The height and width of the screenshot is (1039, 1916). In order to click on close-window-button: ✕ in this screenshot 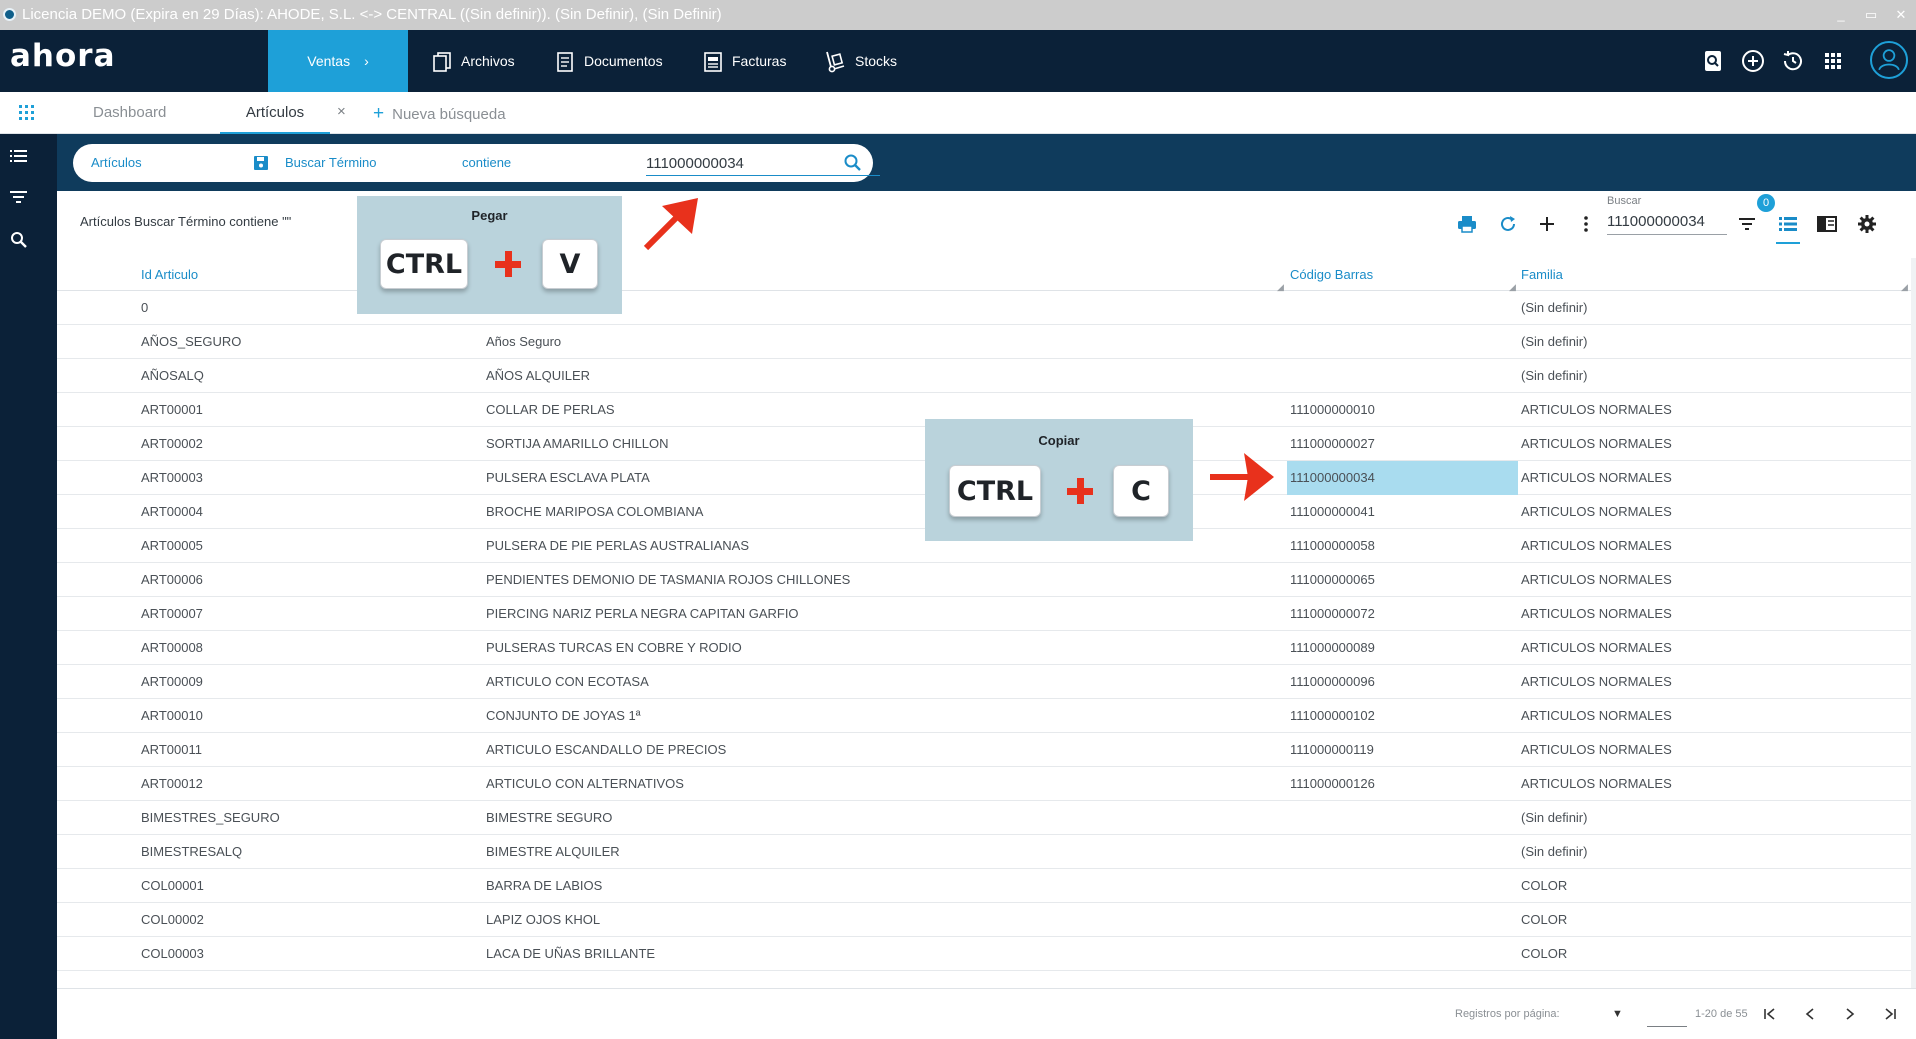, I will do `click(1901, 15)`.